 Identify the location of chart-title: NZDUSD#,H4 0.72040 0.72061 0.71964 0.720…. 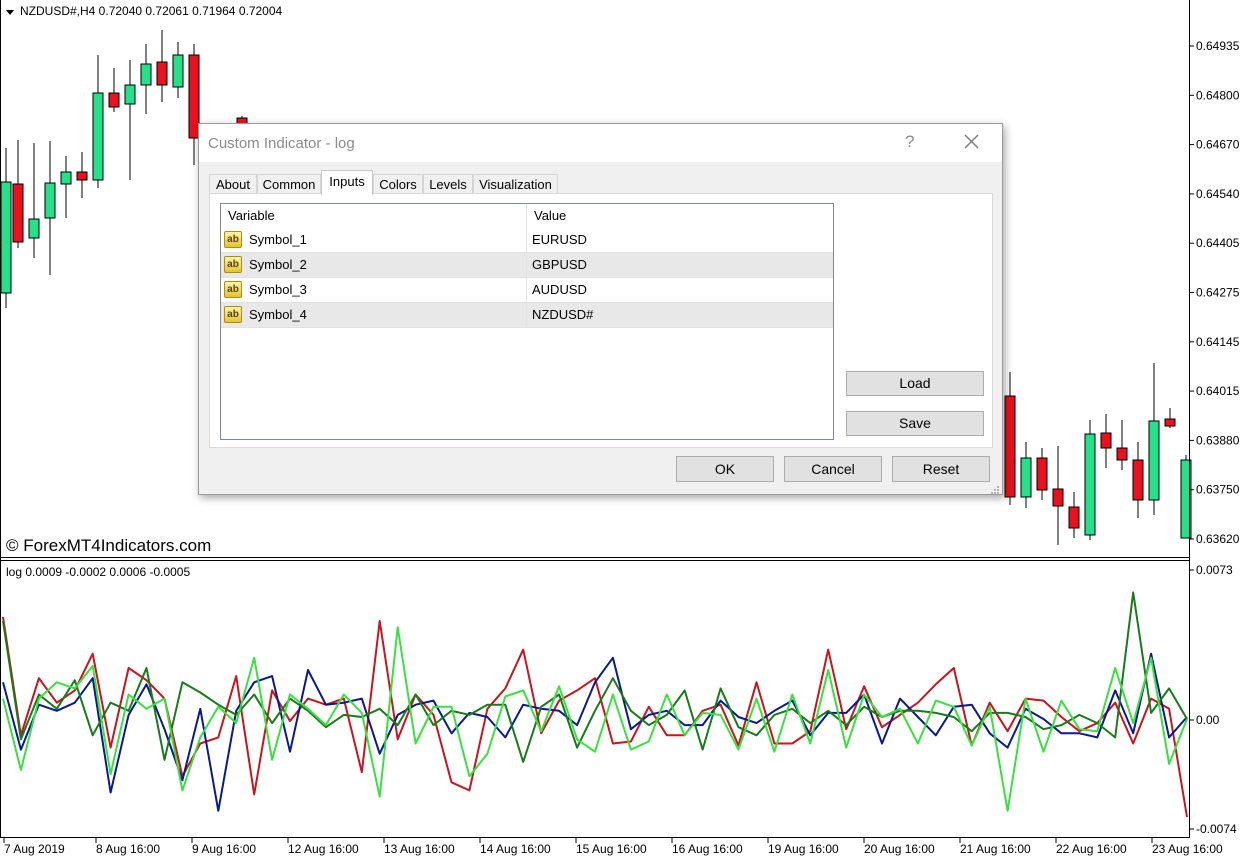
(151, 11).